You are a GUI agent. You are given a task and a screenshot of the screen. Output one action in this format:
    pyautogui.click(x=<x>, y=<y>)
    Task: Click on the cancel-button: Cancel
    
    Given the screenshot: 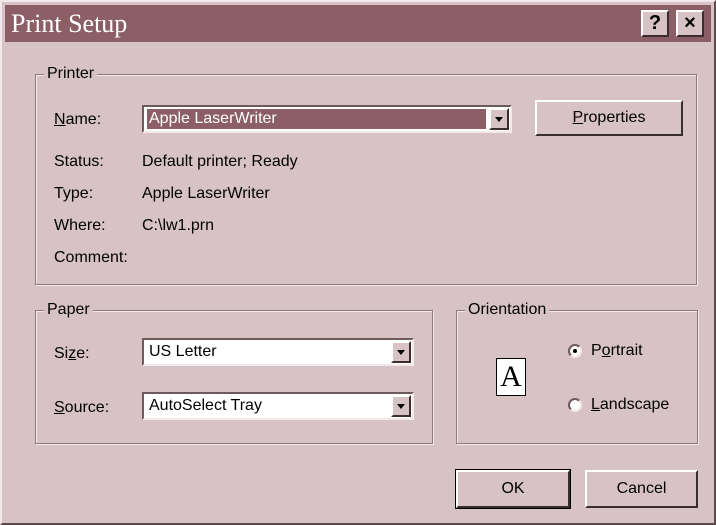 What is the action you would take?
    pyautogui.click(x=641, y=489)
    